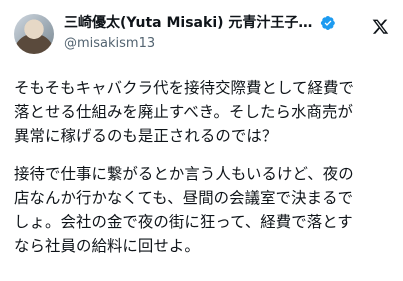 This screenshot has width=403, height=281. Describe the element at coordinates (227, 44) in the screenshot. I see `author-handle: @misakism13` at that location.